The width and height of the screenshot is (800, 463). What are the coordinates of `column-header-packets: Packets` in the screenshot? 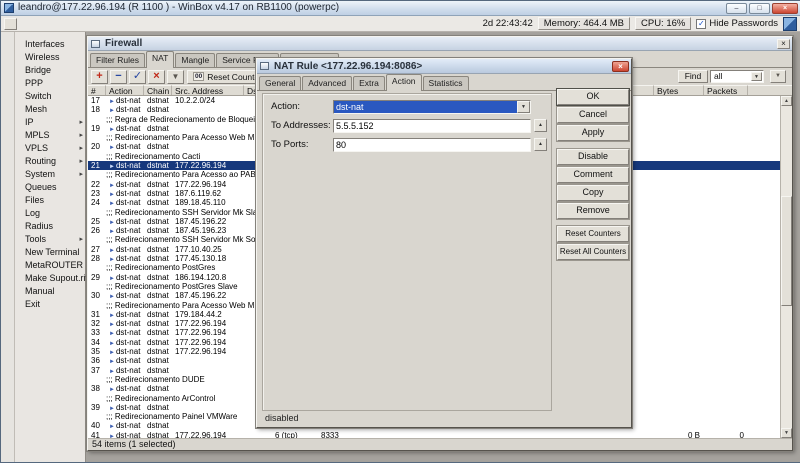 It's located at (726, 90).